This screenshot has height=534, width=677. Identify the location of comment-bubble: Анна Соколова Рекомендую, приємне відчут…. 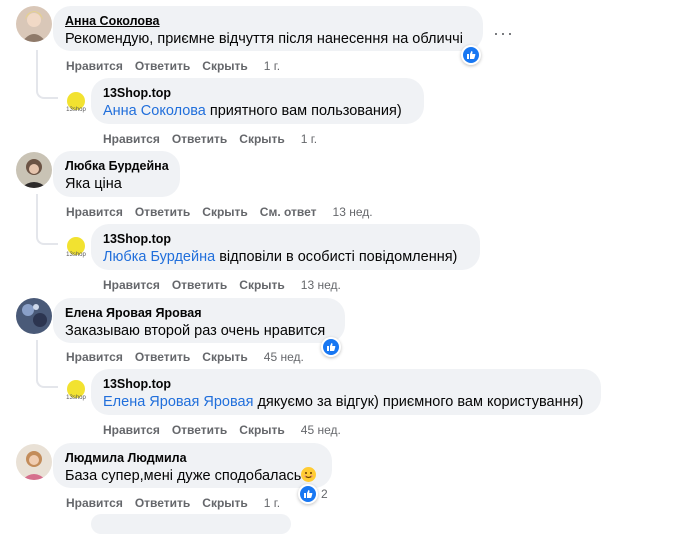
(268, 28).